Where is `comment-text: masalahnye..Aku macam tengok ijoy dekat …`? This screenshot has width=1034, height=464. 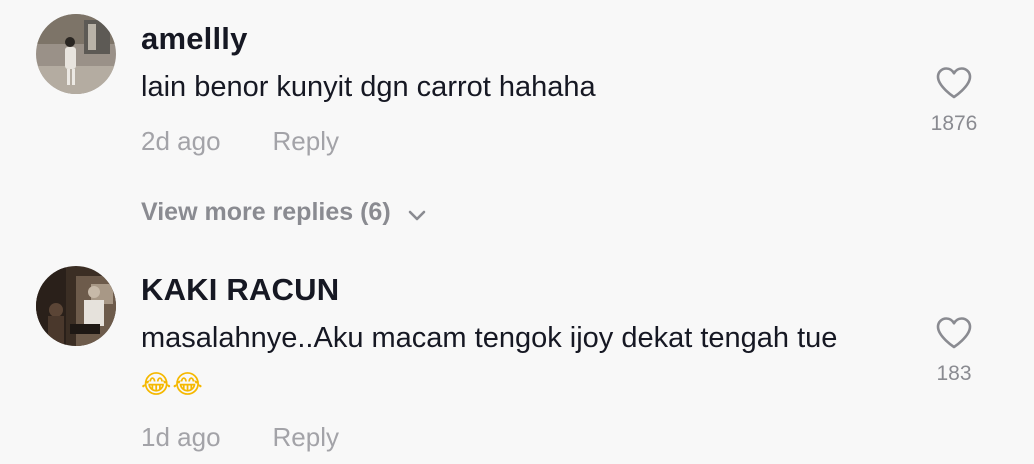
comment-text: masalahnye..Aku macam tengok ijoy dekat … is located at coordinates (511, 362).